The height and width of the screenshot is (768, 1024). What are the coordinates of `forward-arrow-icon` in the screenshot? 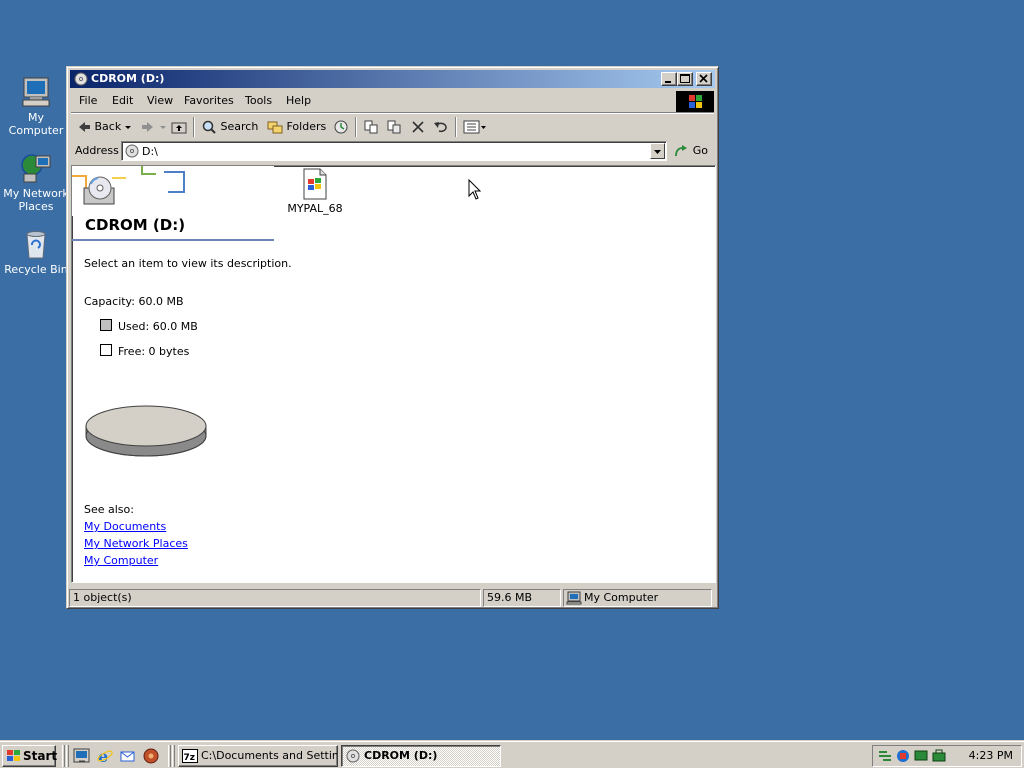 It's located at (147, 127).